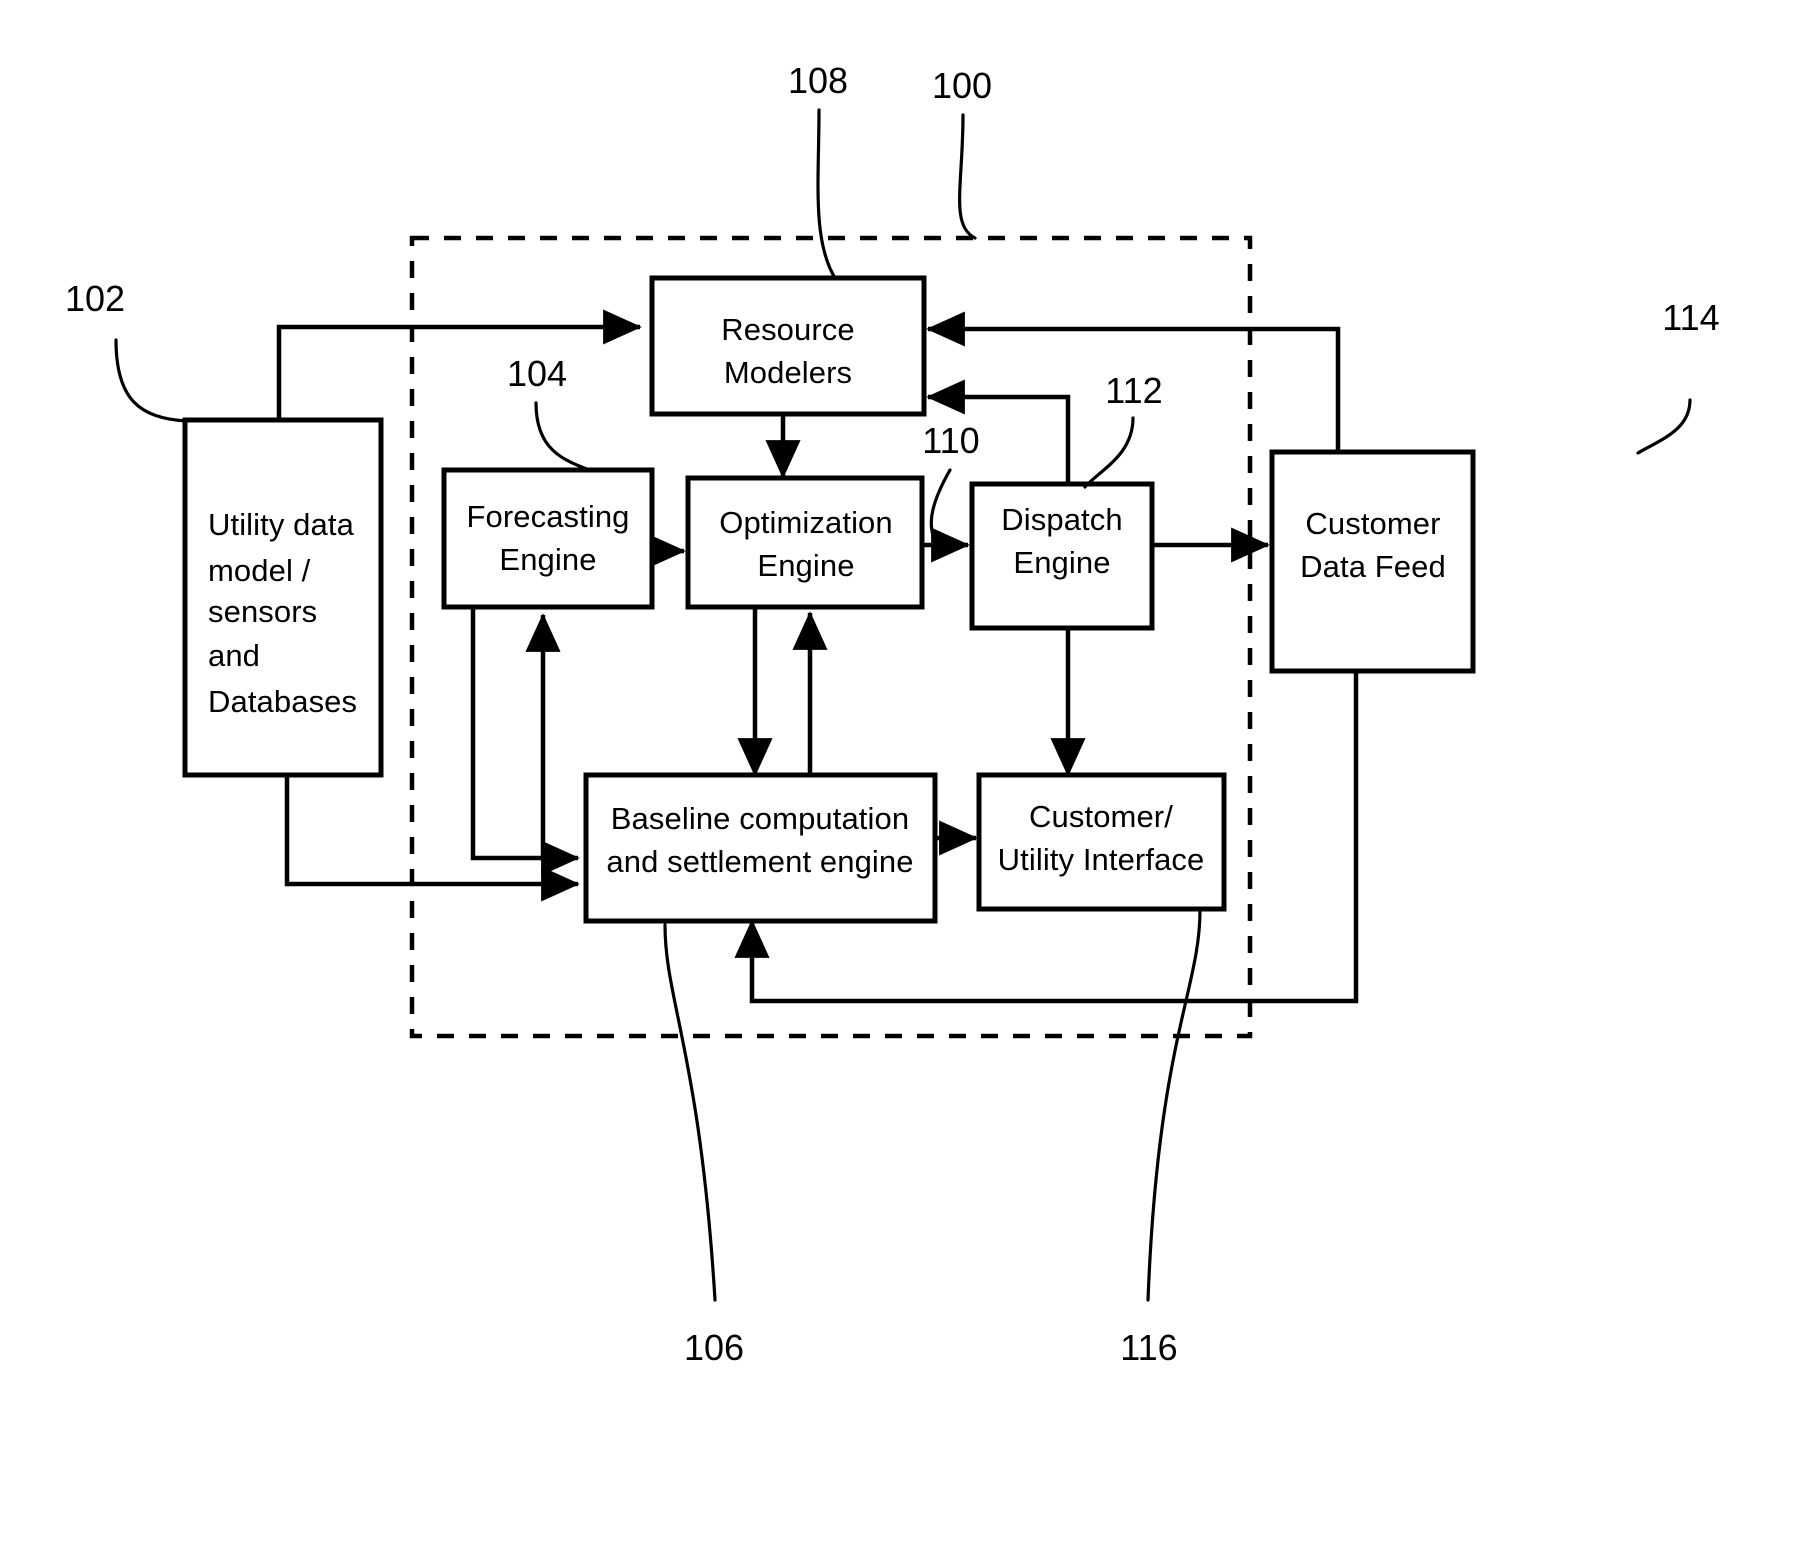 The height and width of the screenshot is (1541, 1811). Describe the element at coordinates (1372, 523) in the screenshot. I see `box-customer-data-feed-line-1: Customer` at that location.